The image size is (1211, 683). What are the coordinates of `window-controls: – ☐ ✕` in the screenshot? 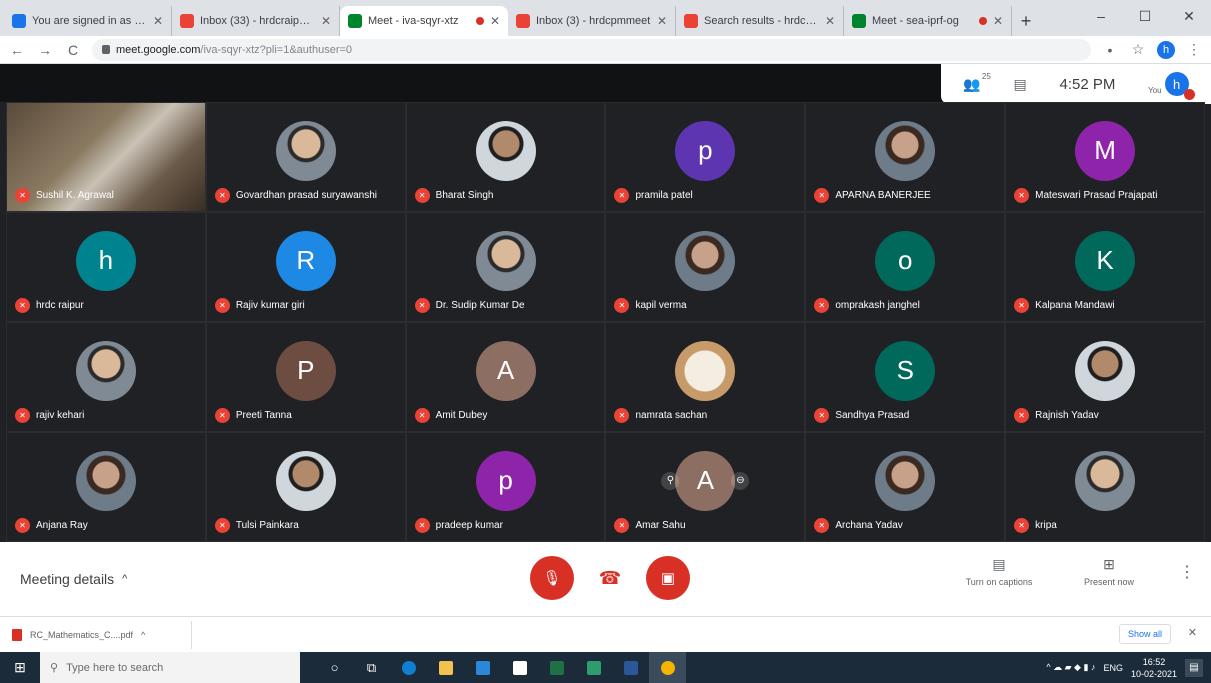 It's located at (1145, 16).